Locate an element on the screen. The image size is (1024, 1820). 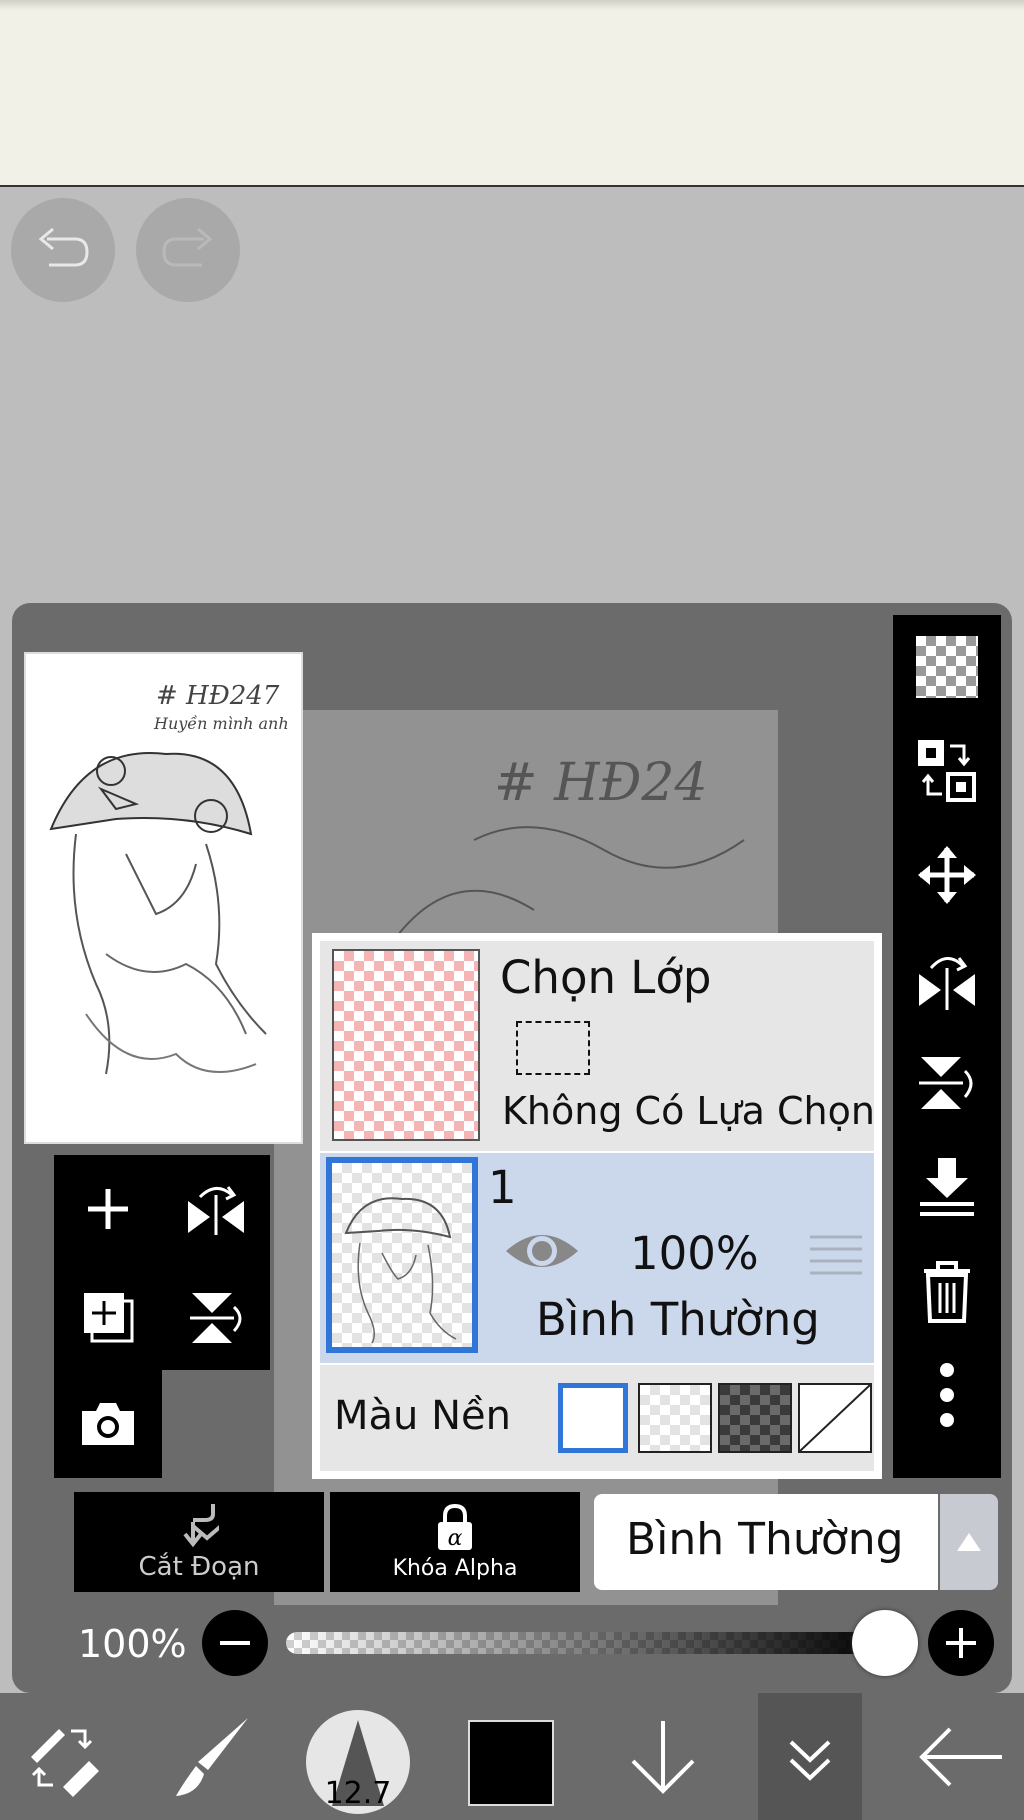
layers-panel-toggle is located at coordinates (810, 1756).